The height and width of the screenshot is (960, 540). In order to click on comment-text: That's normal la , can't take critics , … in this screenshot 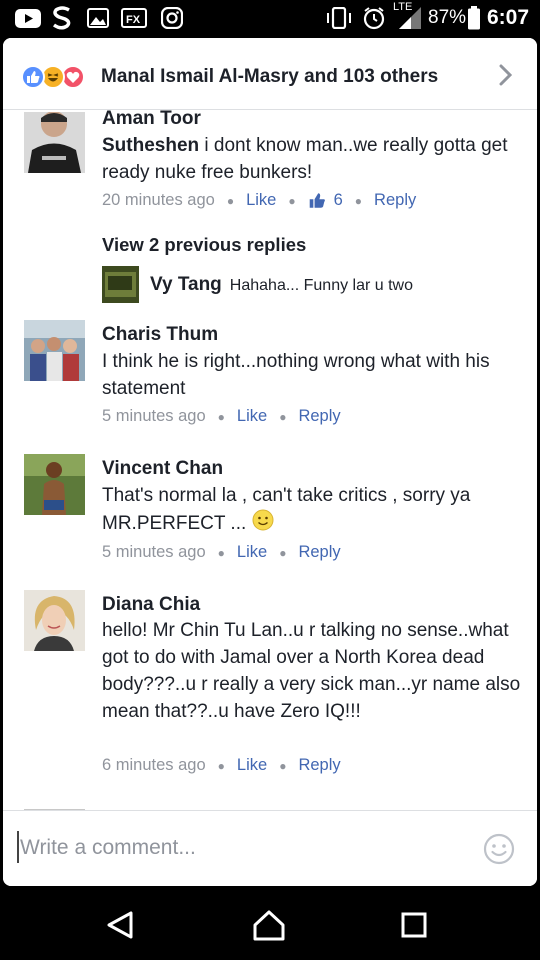, I will do `click(312, 510)`.